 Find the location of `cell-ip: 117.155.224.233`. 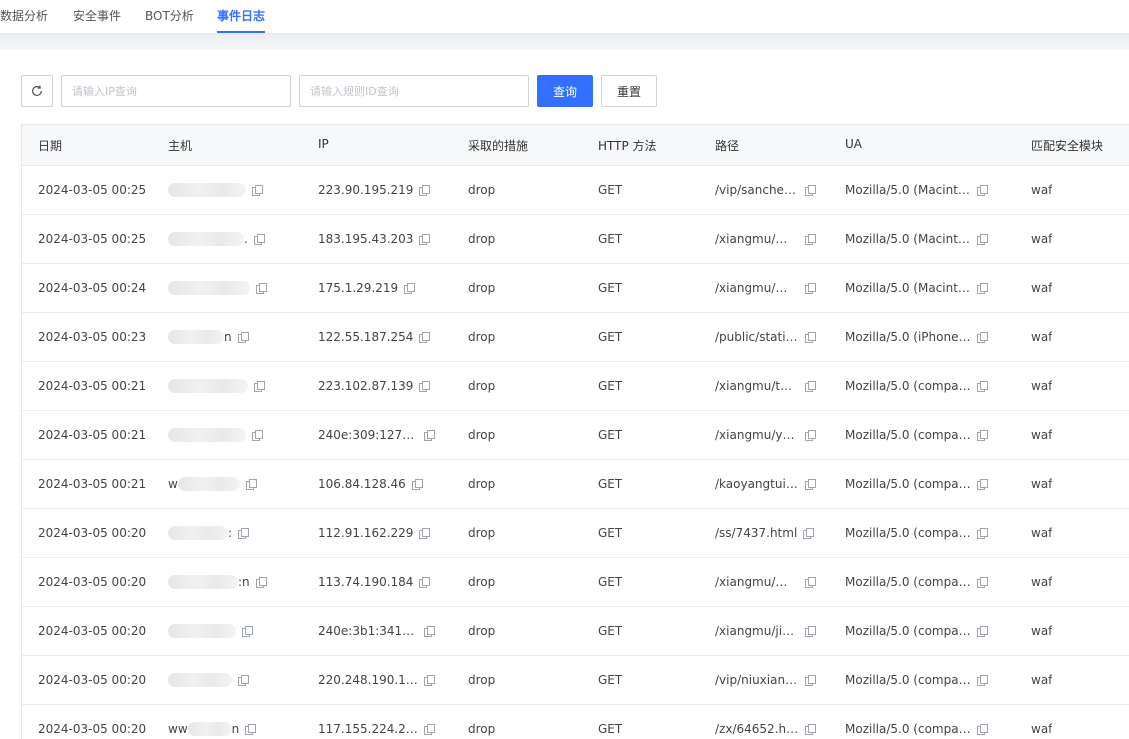

cell-ip: 117.155.224.233 is located at coordinates (376, 729).